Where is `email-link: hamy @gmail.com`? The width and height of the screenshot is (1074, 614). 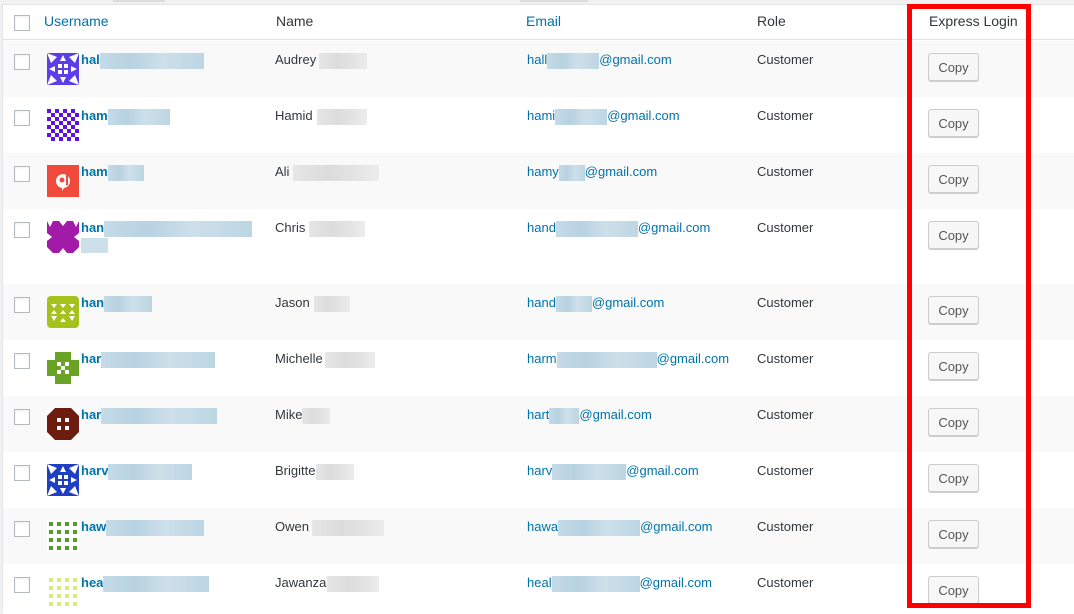
email-link: hamy @gmail.com is located at coordinates (592, 172).